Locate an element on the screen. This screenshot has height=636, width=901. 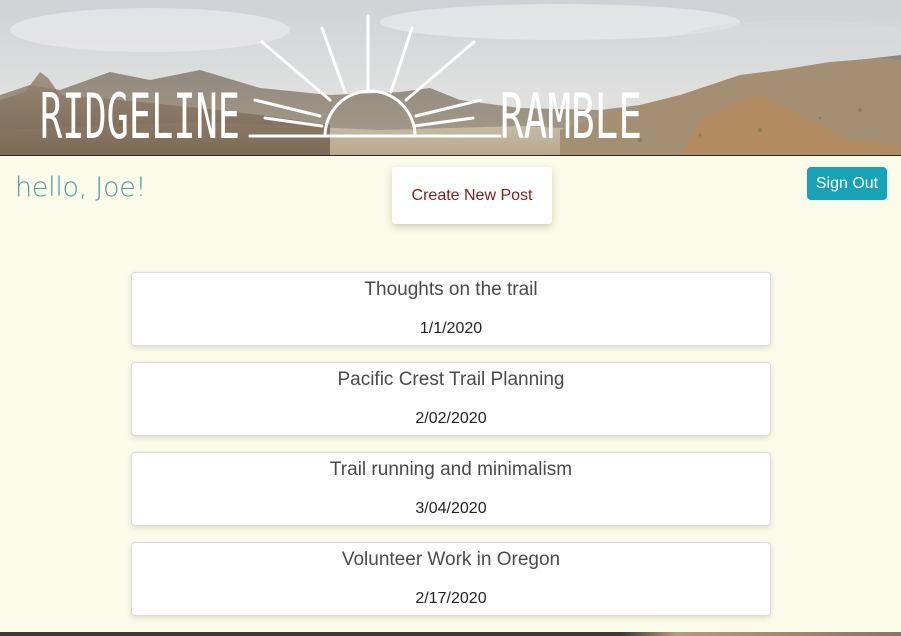
post-card: Pacific Crest Trail Planning 2/02/2020 is located at coordinates (451, 399).